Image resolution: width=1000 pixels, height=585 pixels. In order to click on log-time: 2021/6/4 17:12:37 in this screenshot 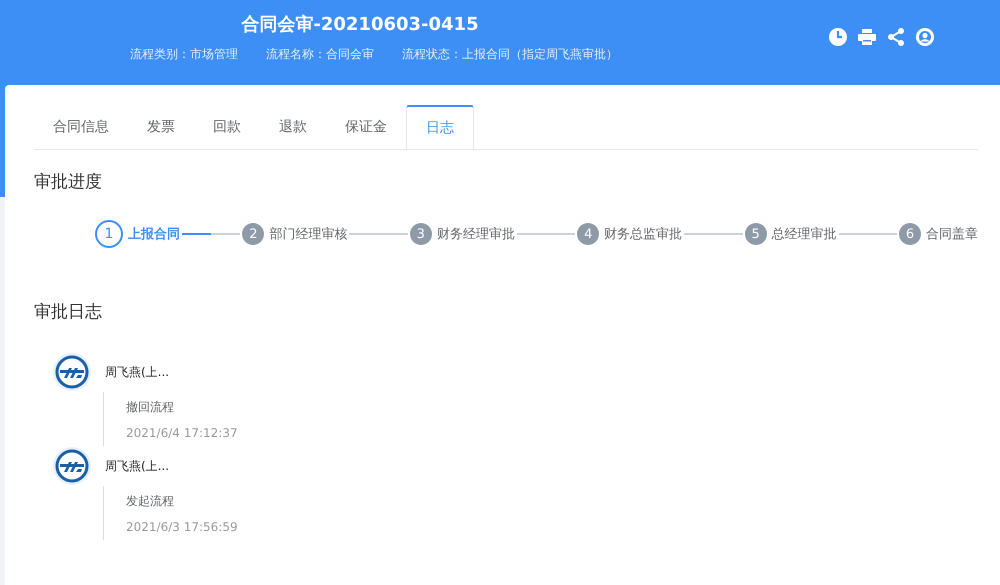, I will do `click(182, 433)`.